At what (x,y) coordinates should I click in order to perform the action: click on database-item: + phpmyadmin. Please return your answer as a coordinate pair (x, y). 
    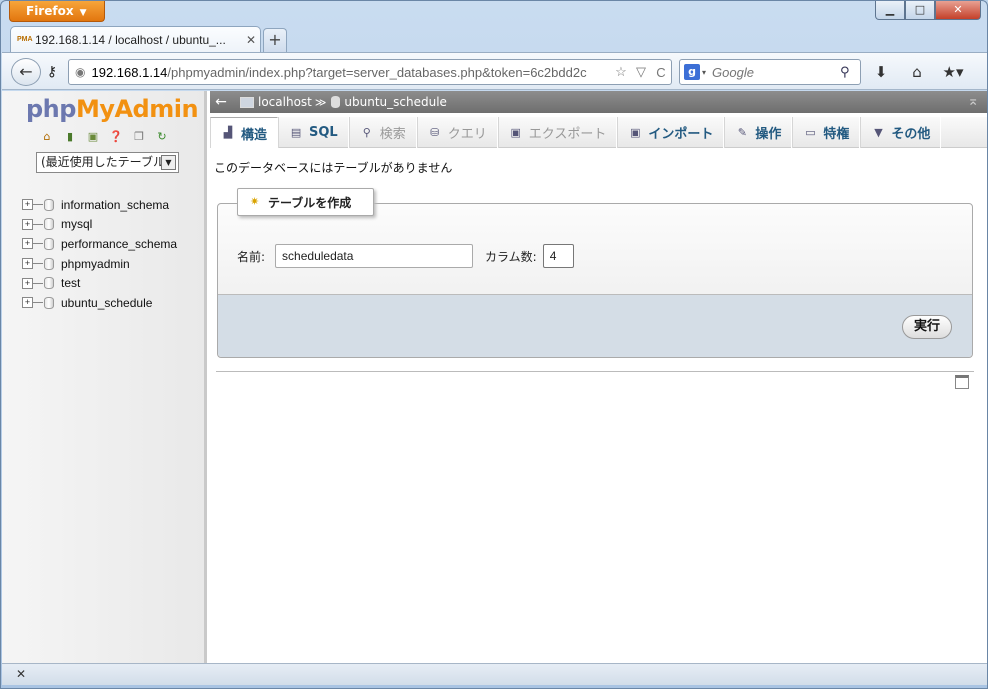
    Looking at the image, I should click on (99, 264).